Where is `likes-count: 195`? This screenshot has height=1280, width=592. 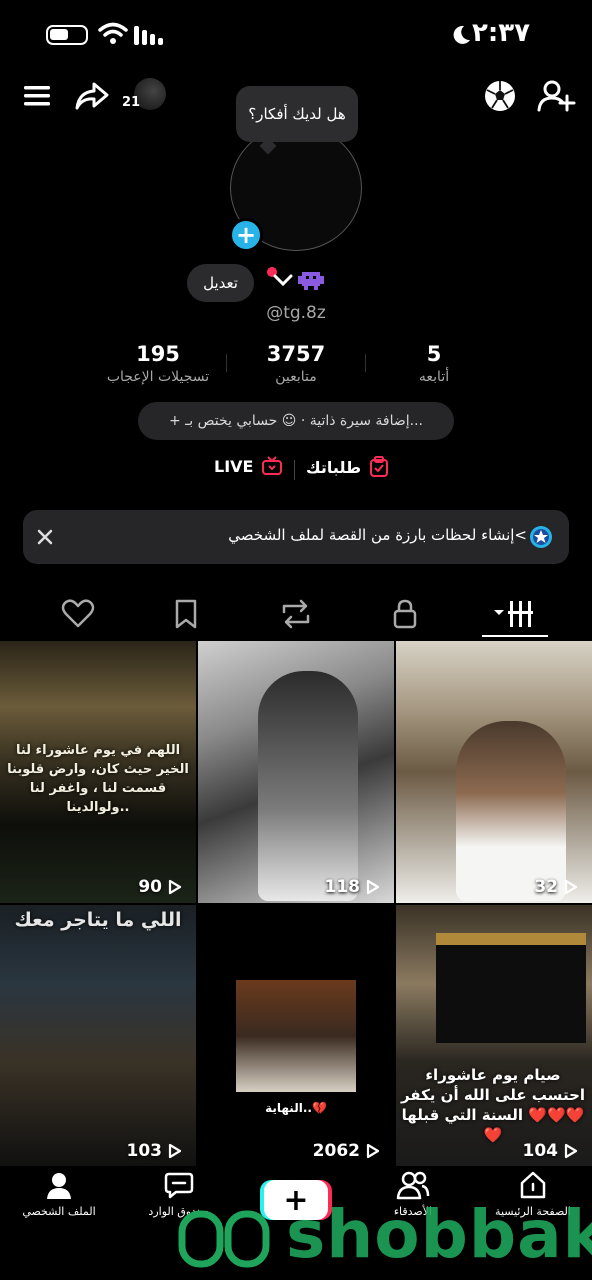 likes-count: 195 is located at coordinates (158, 354).